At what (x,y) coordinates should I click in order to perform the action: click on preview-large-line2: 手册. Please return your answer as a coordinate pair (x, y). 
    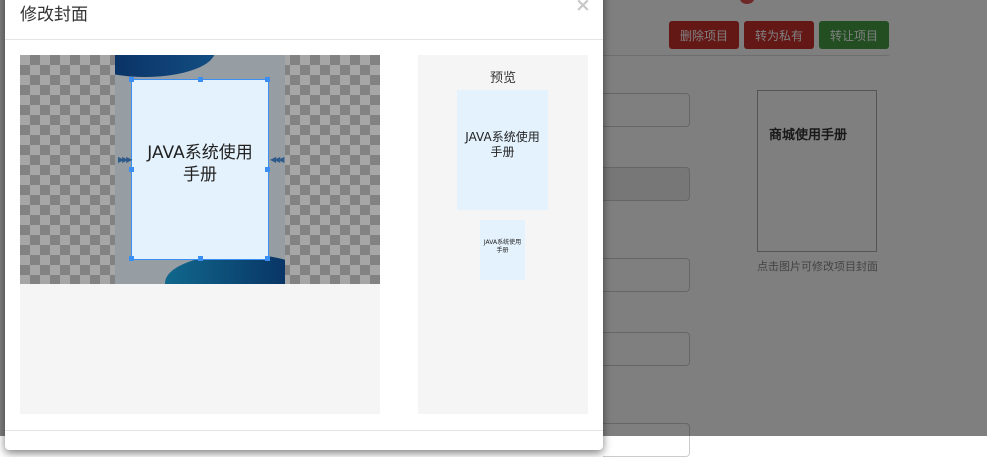
    Looking at the image, I should click on (502, 152).